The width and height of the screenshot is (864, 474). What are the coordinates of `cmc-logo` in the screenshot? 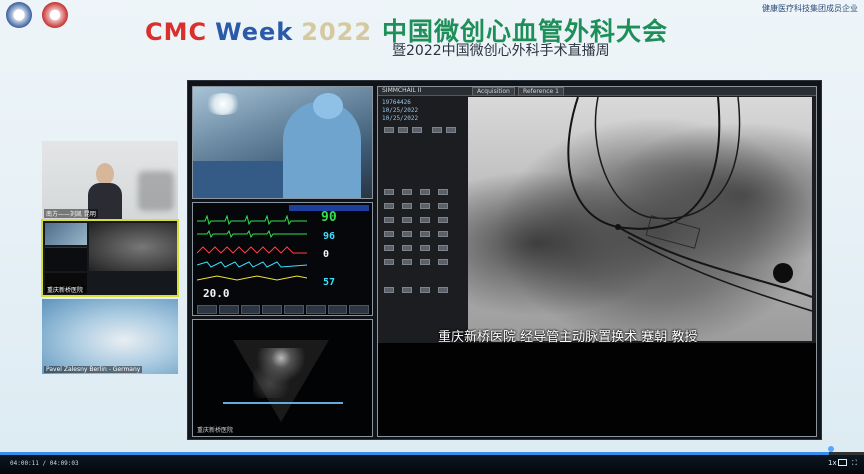 It's located at (19, 15).